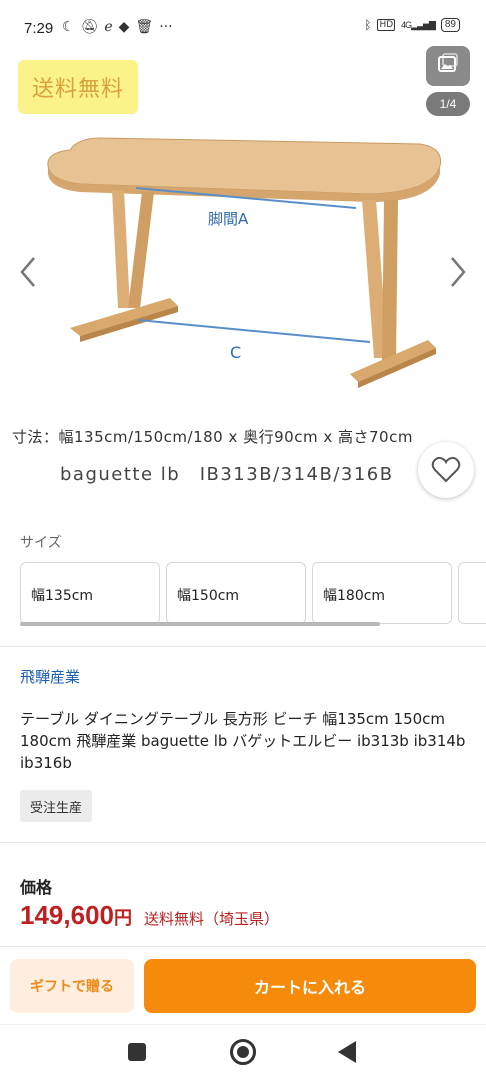  Describe the element at coordinates (310, 986) in the screenshot. I see `add-to-cart-button: カートに入れる` at that location.